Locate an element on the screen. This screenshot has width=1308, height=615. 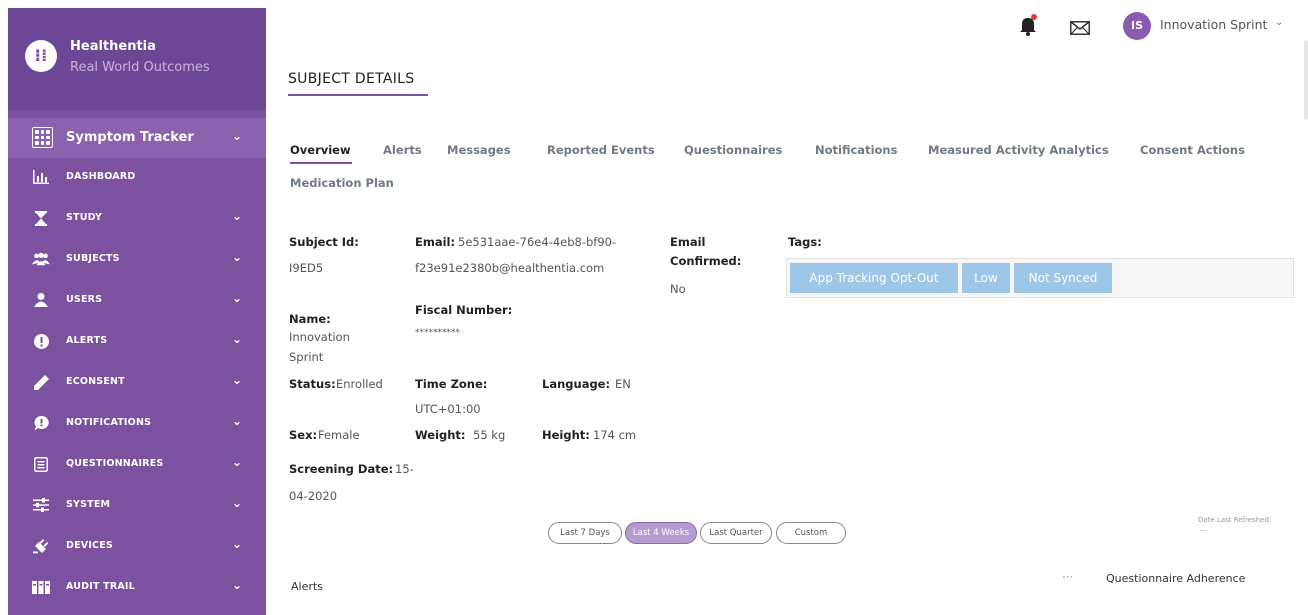
grid-icon is located at coordinates (42, 137).